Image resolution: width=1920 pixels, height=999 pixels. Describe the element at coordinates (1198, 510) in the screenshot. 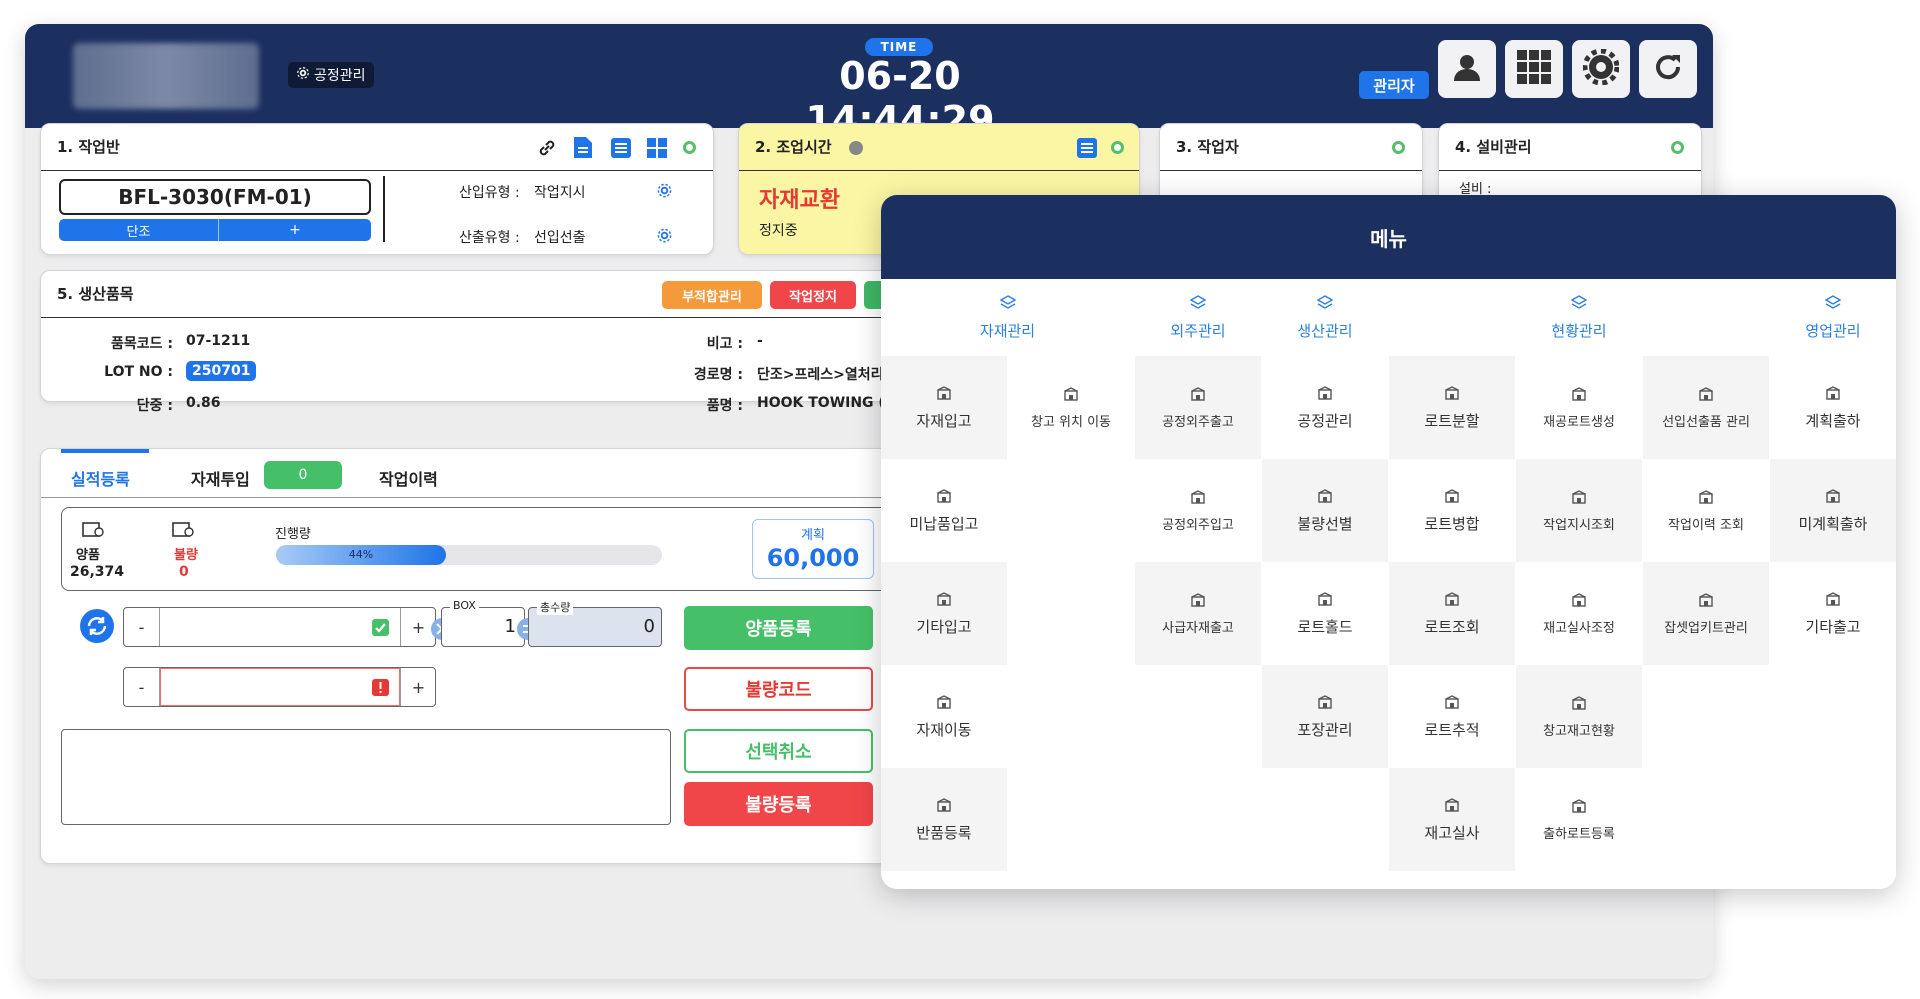

I see `menu-item: 공정외주입고` at that location.